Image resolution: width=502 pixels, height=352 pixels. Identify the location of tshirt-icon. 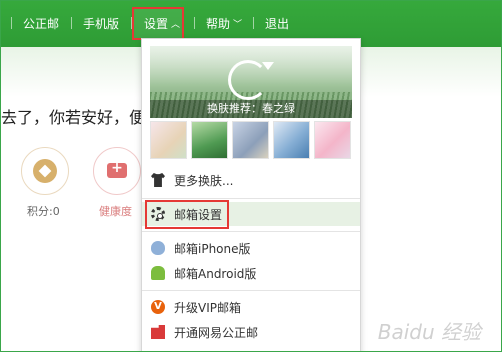
(158, 180).